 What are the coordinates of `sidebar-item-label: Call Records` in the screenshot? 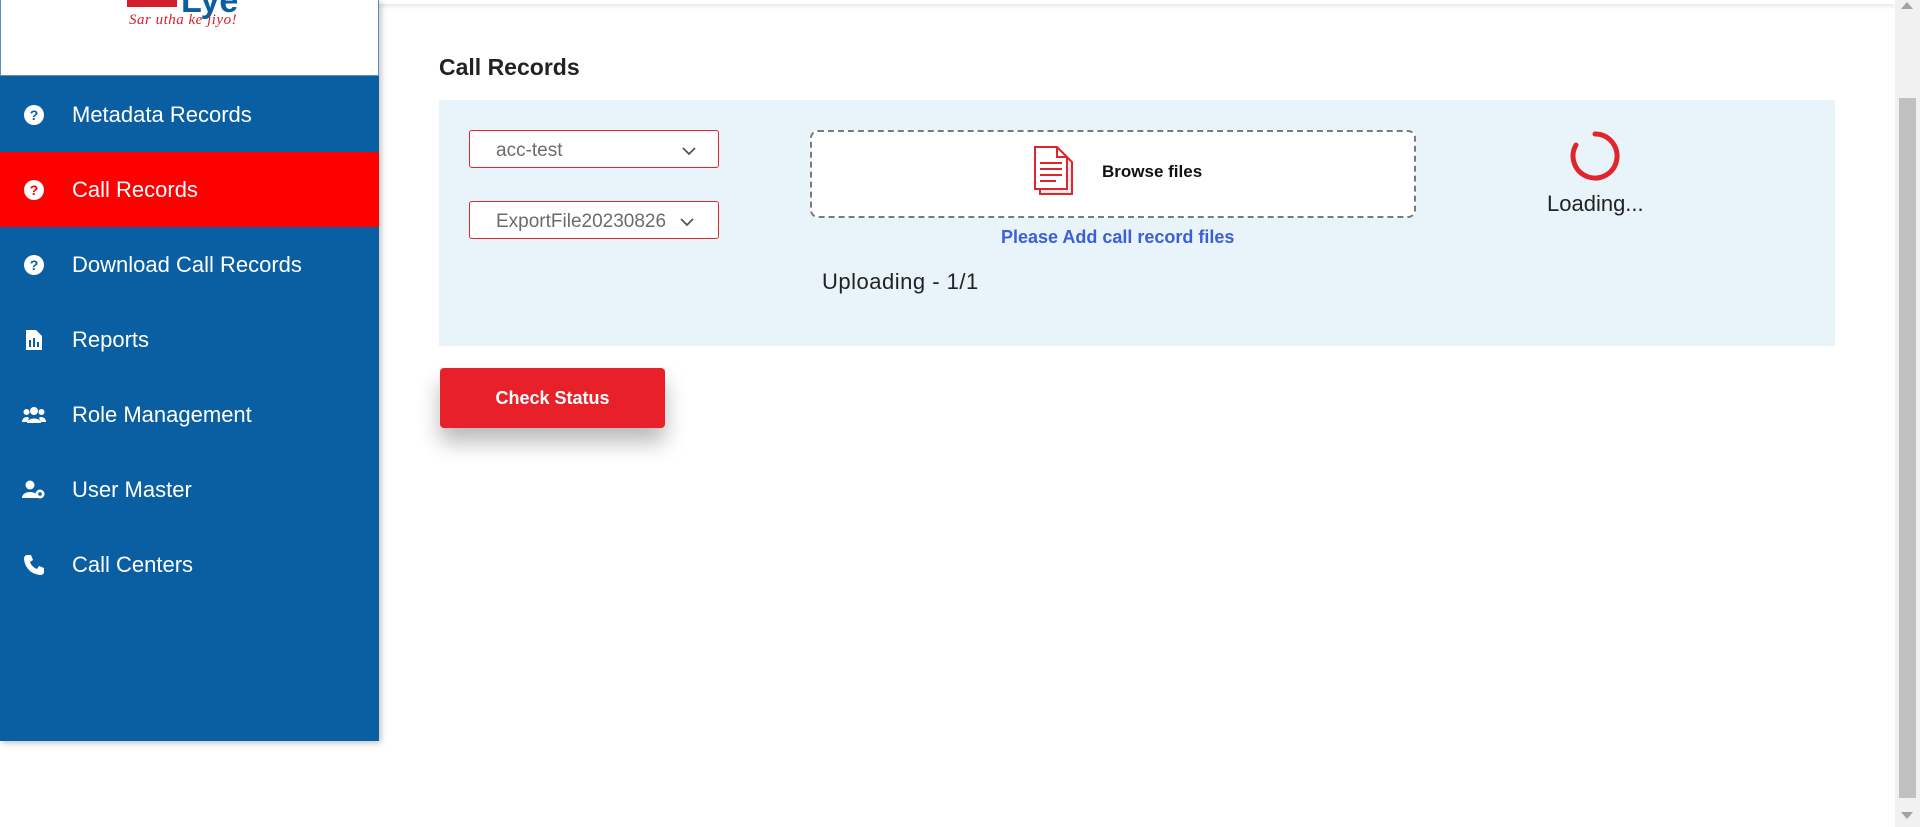 It's located at (135, 189).